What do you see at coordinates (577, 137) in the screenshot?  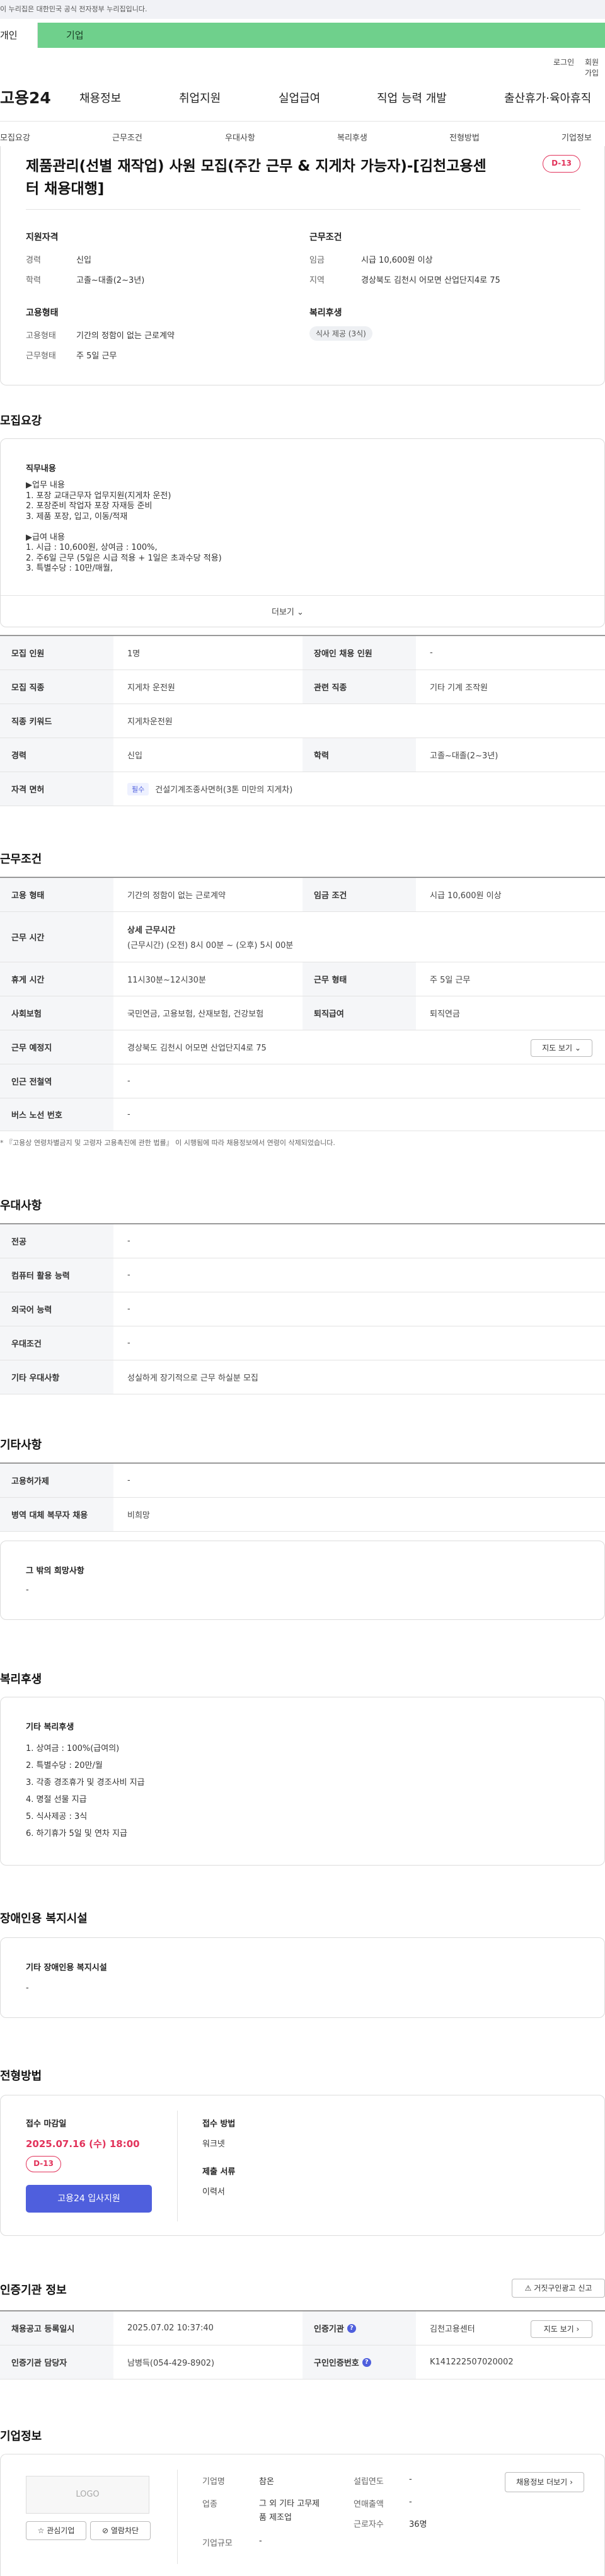 I see `anchor-company: 기업정보` at bounding box center [577, 137].